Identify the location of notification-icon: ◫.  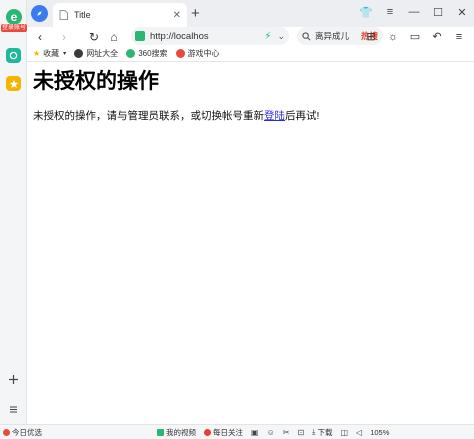
(344, 432).